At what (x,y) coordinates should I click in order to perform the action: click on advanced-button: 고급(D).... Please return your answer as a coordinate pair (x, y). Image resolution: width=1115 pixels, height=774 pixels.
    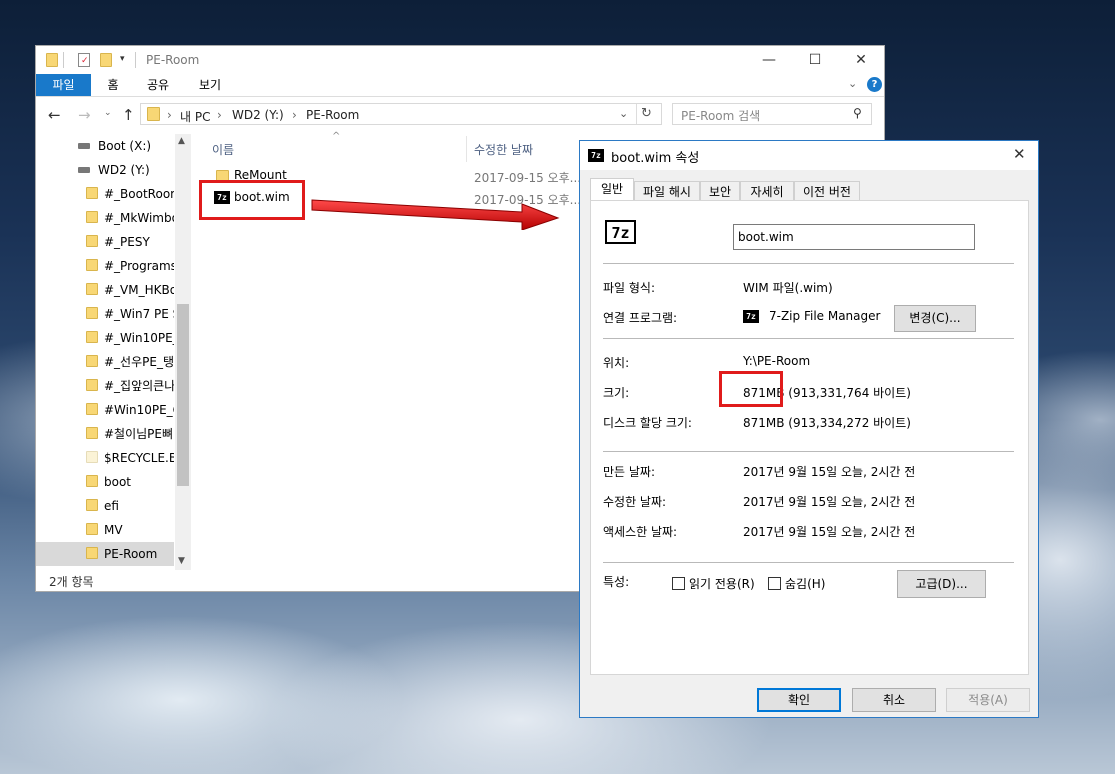
    Looking at the image, I should click on (941, 584).